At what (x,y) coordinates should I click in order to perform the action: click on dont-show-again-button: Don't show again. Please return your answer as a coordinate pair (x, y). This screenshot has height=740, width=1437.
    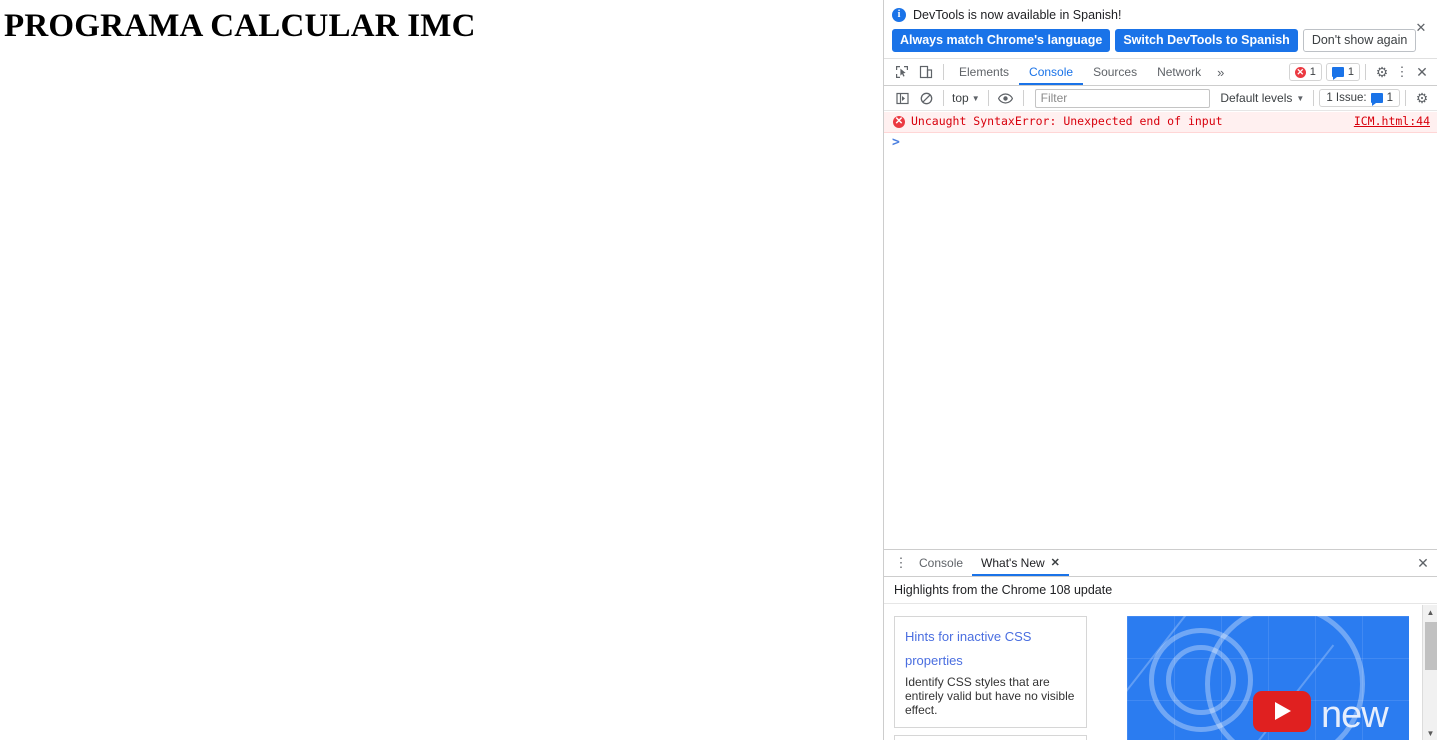
    Looking at the image, I should click on (1359, 40).